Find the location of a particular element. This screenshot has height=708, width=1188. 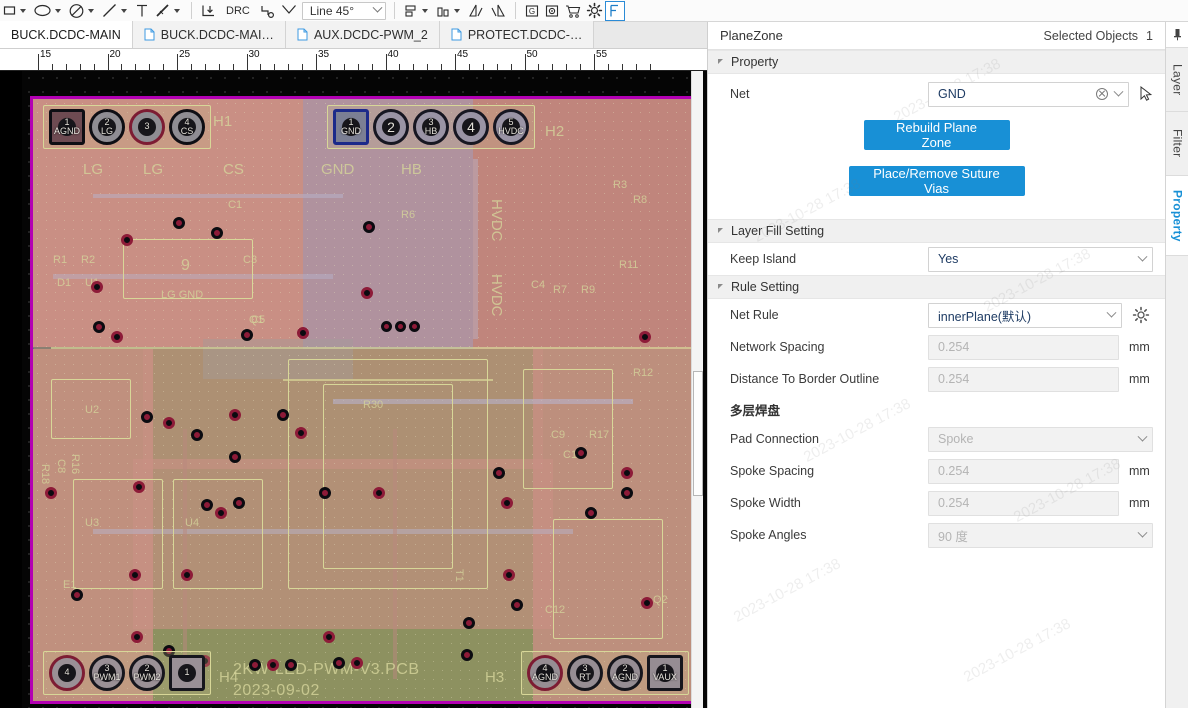

pad-h1-3: 3 is located at coordinates (147, 127).